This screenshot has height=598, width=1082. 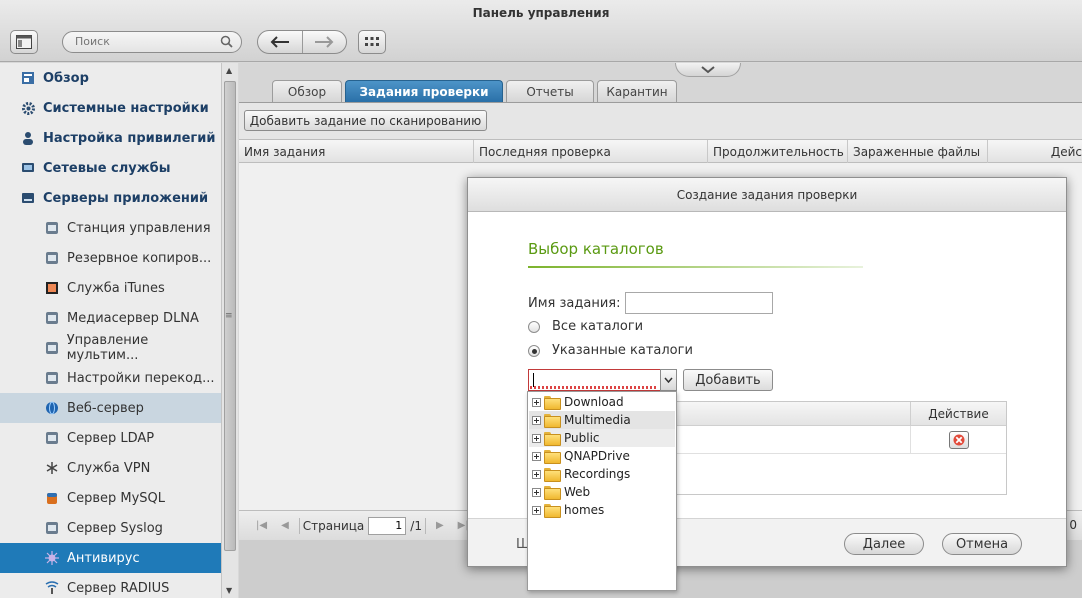 What do you see at coordinates (110, 78) in the screenshot?
I see `sidebar-item-overview: Обзор` at bounding box center [110, 78].